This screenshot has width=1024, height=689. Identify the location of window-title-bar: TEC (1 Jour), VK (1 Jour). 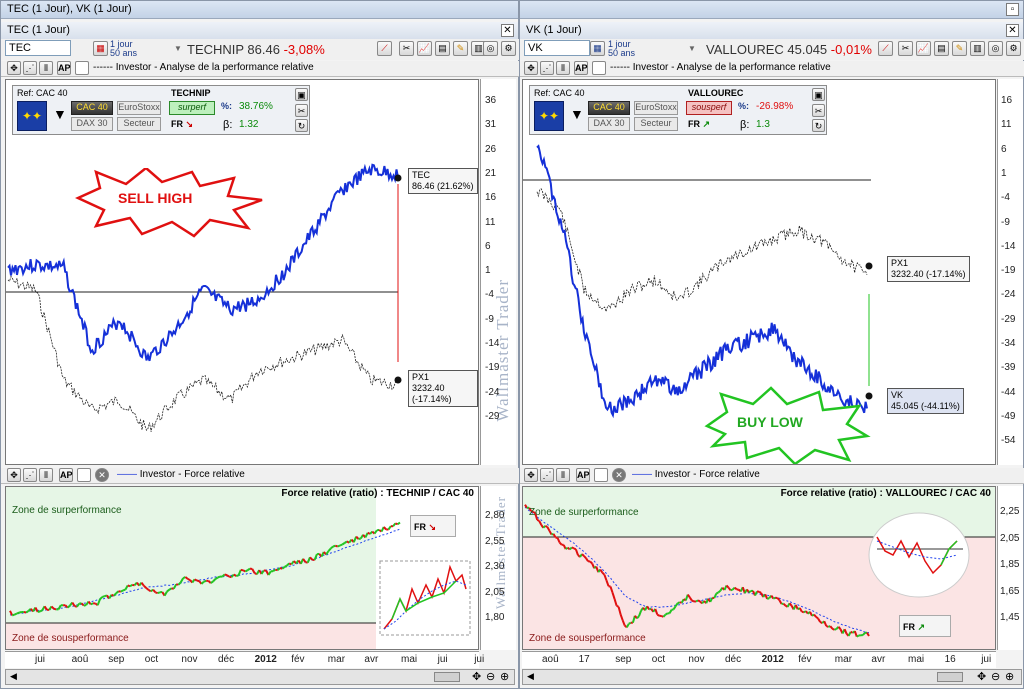
(259, 10).